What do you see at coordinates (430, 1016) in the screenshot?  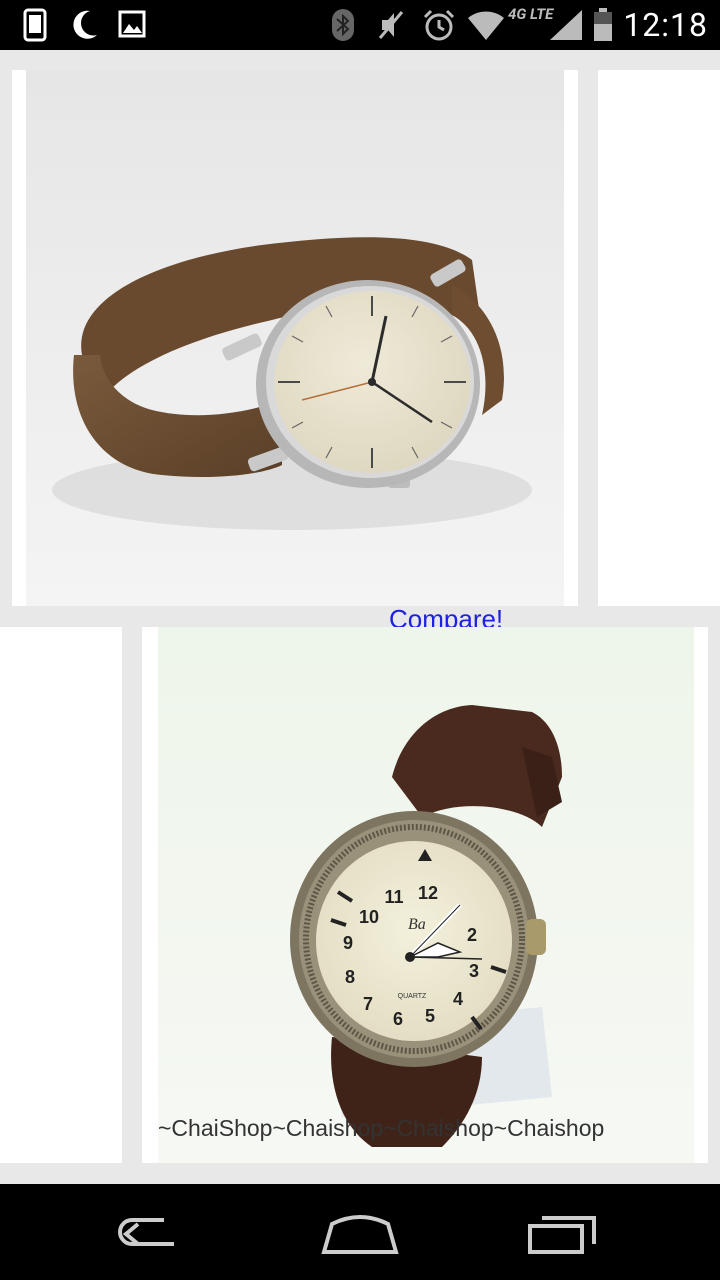 I see `svg-text: 5` at bounding box center [430, 1016].